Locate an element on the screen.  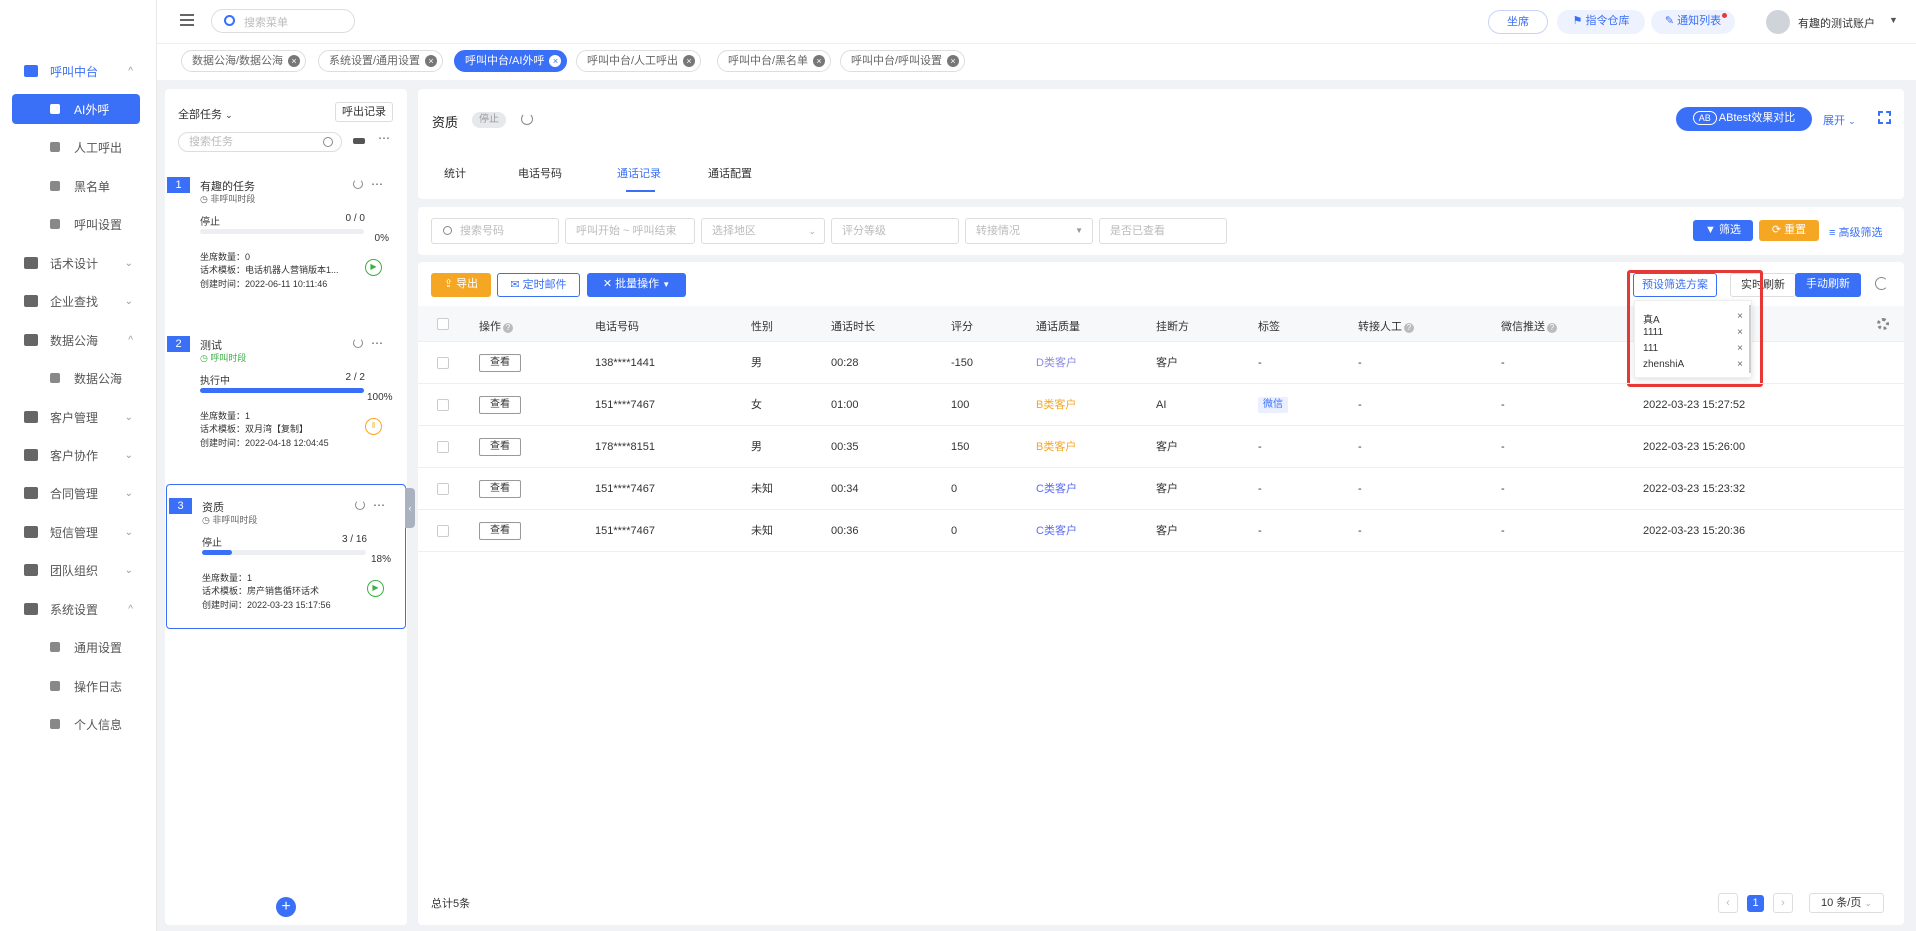
expand-toggle: 展开 ⌄ is located at coordinates (1839, 120).